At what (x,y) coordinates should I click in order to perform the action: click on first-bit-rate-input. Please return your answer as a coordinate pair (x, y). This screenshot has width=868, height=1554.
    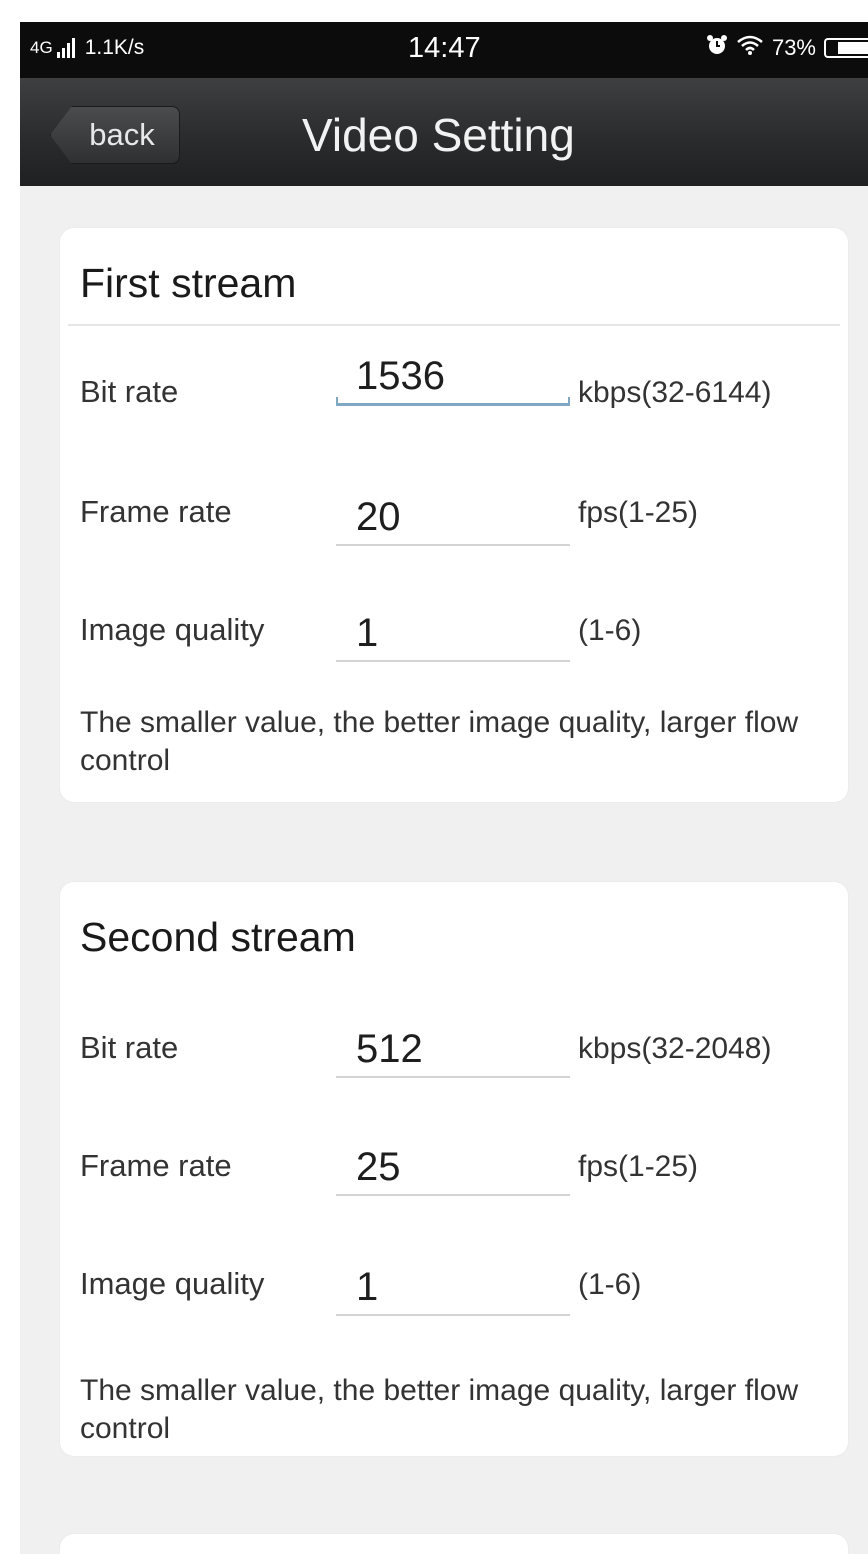
    Looking at the image, I should click on (453, 376).